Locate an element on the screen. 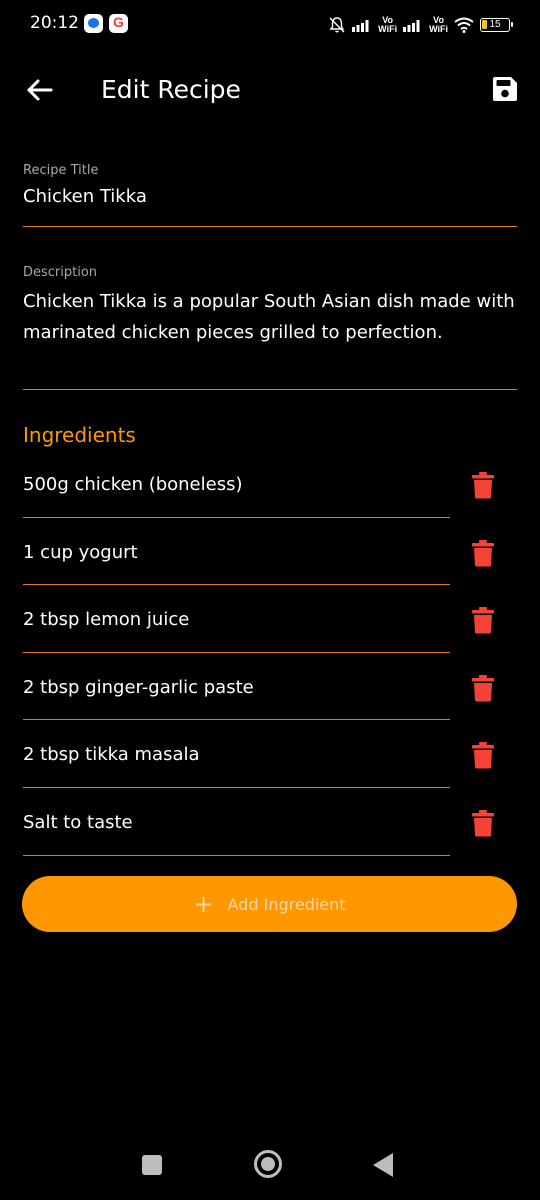  ingredient-row: 2 tbsp ginger-garlic paste is located at coordinates (270, 687).